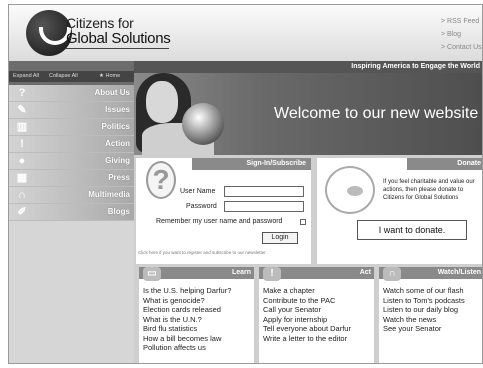  I want to click on act-link: Call your Senator, so click(307, 310).